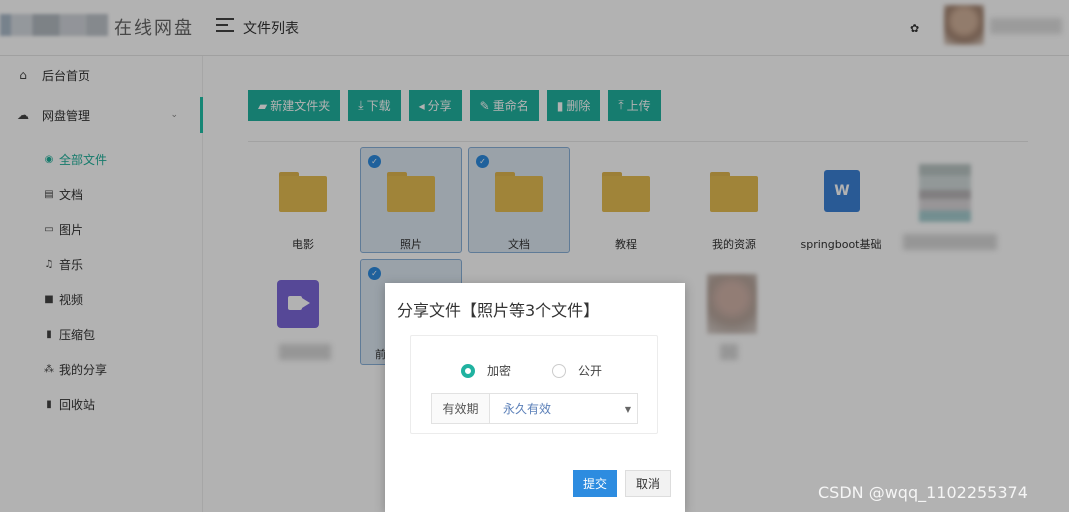 Image resolution: width=1069 pixels, height=512 pixels. Describe the element at coordinates (595, 483) in the screenshot. I see `submit-button: 提交` at that location.